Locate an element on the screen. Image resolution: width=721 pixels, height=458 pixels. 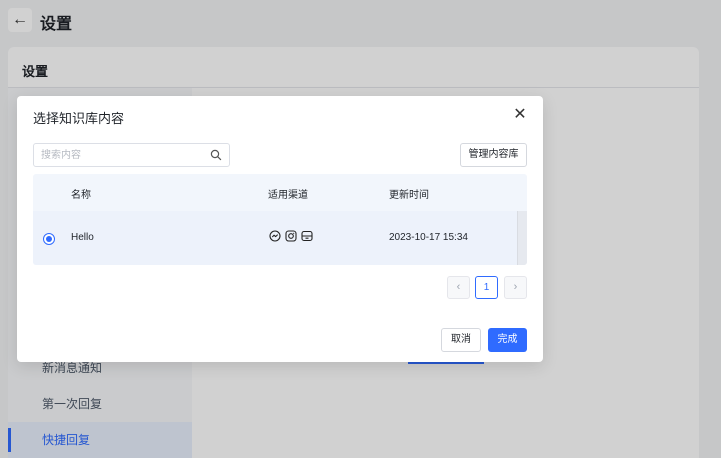
instagram-icon is located at coordinates (291, 236).